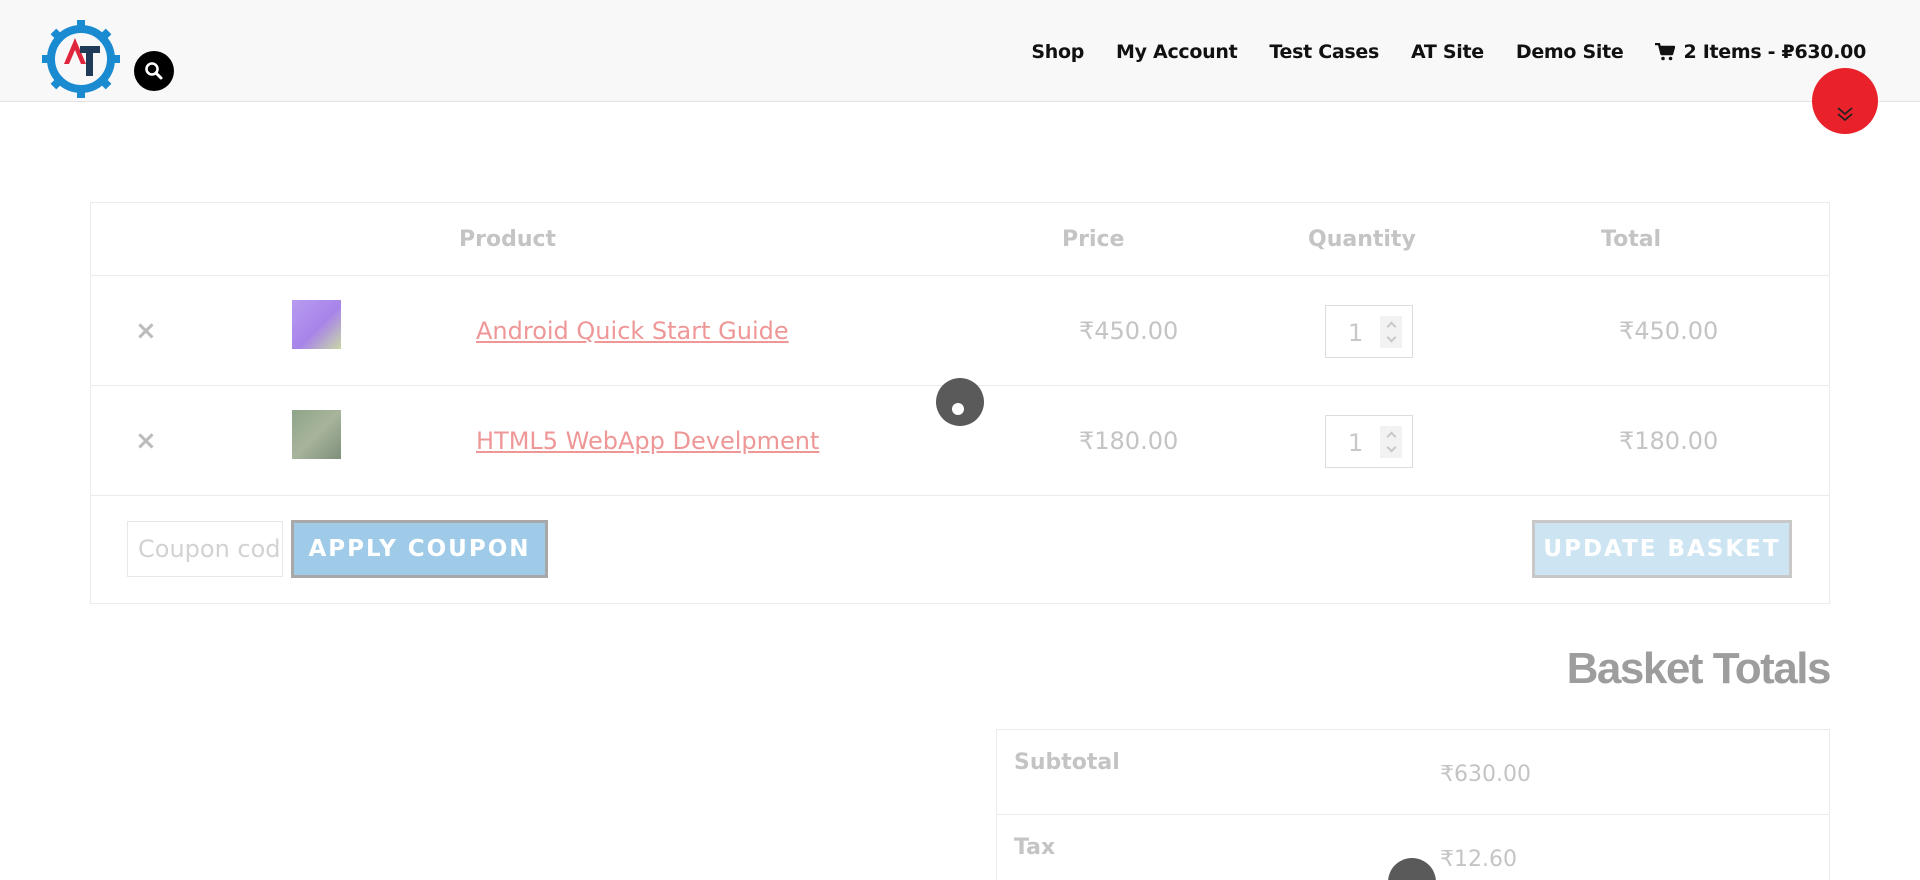 This screenshot has width=1920, height=880. Describe the element at coordinates (1570, 52) in the screenshot. I see `nav-demo-site: Demo Site` at that location.